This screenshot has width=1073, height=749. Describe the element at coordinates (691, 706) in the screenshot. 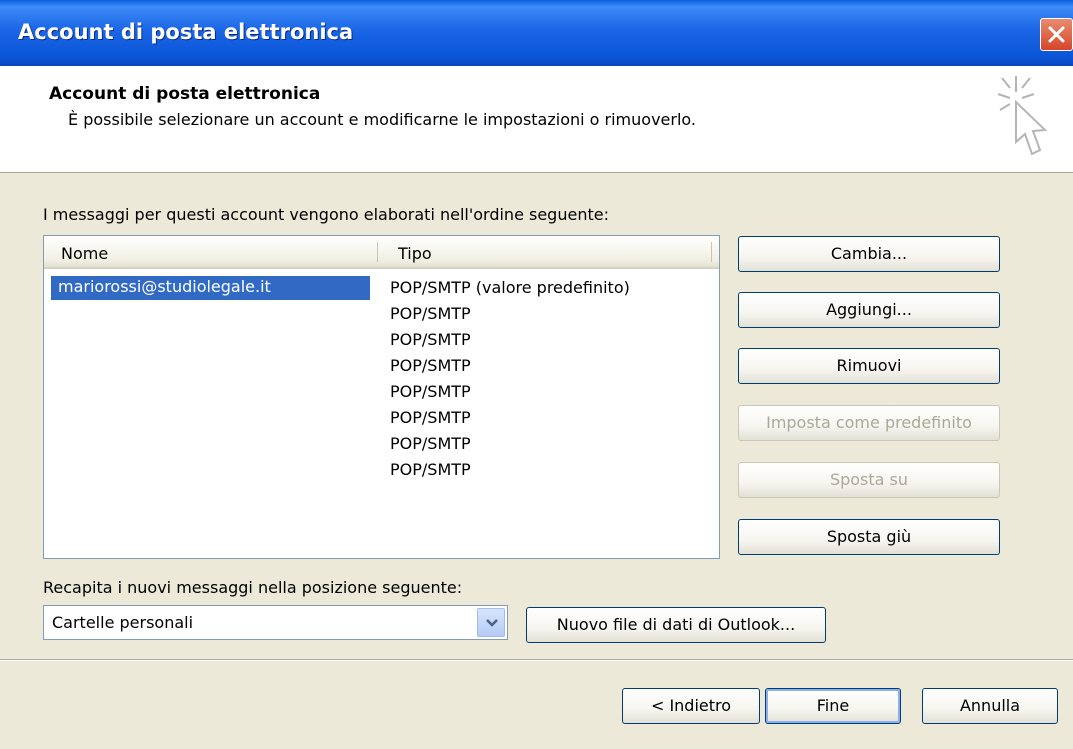

I see `back-button: < Indietro` at that location.